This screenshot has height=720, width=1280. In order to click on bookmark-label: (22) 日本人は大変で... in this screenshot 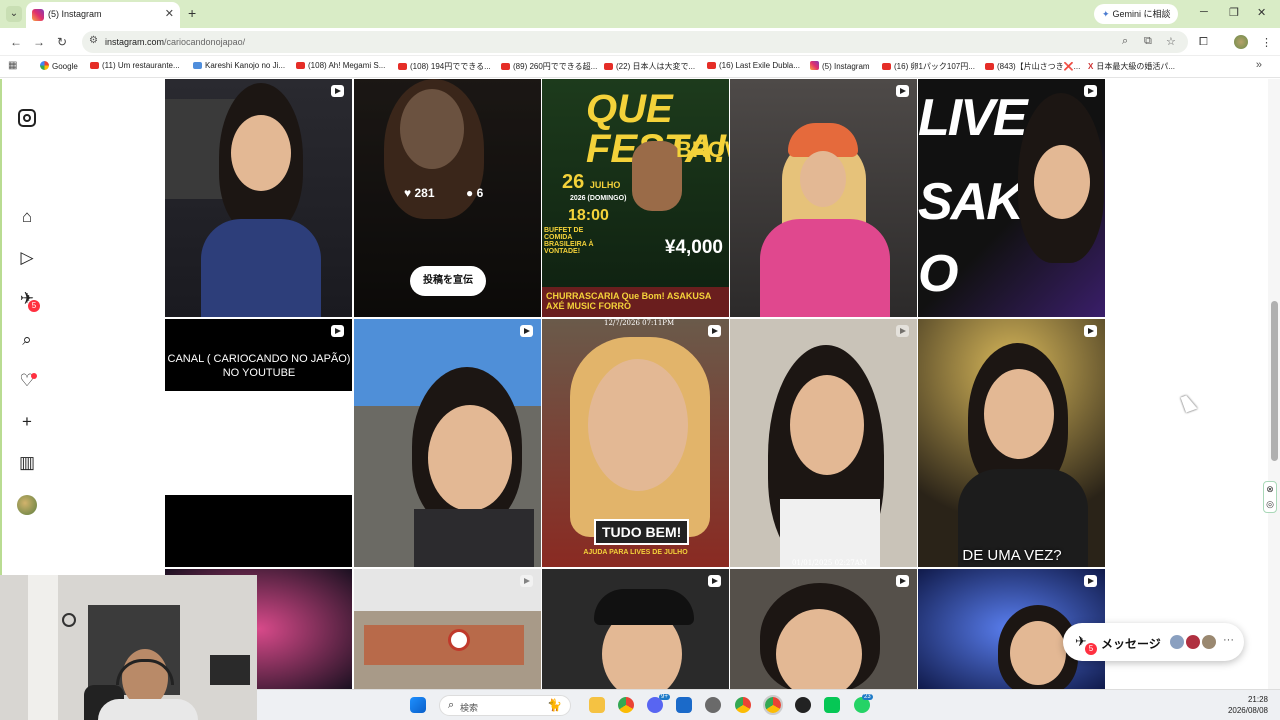, I will do `click(656, 66)`.